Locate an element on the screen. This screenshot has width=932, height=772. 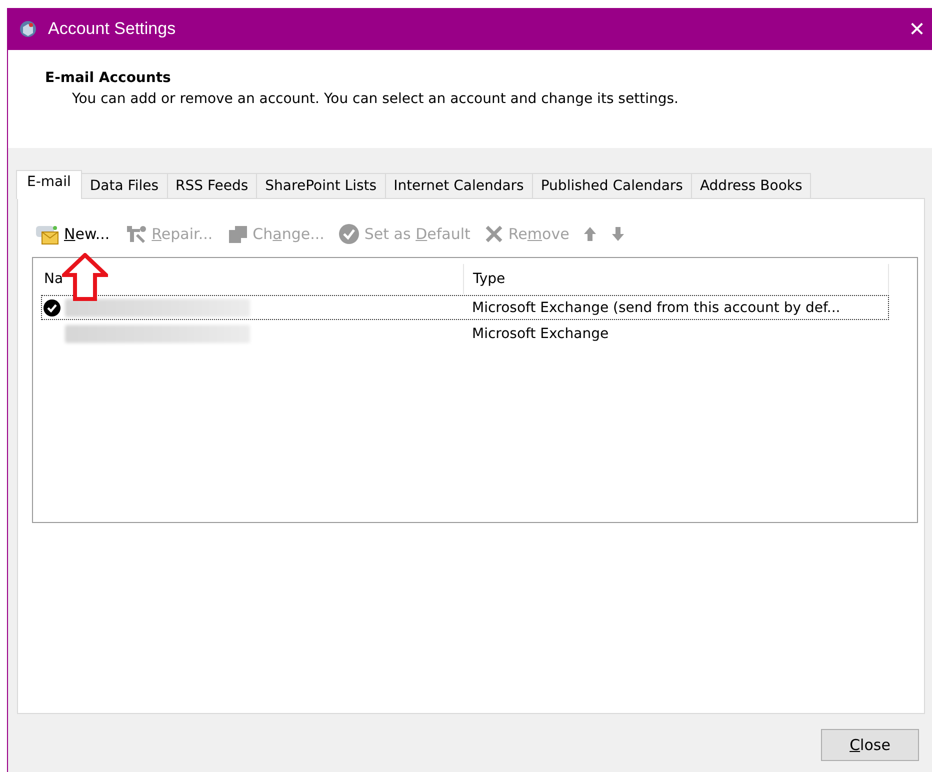
table-cell-text: Microsoft Exchange is located at coordinates (540, 334).